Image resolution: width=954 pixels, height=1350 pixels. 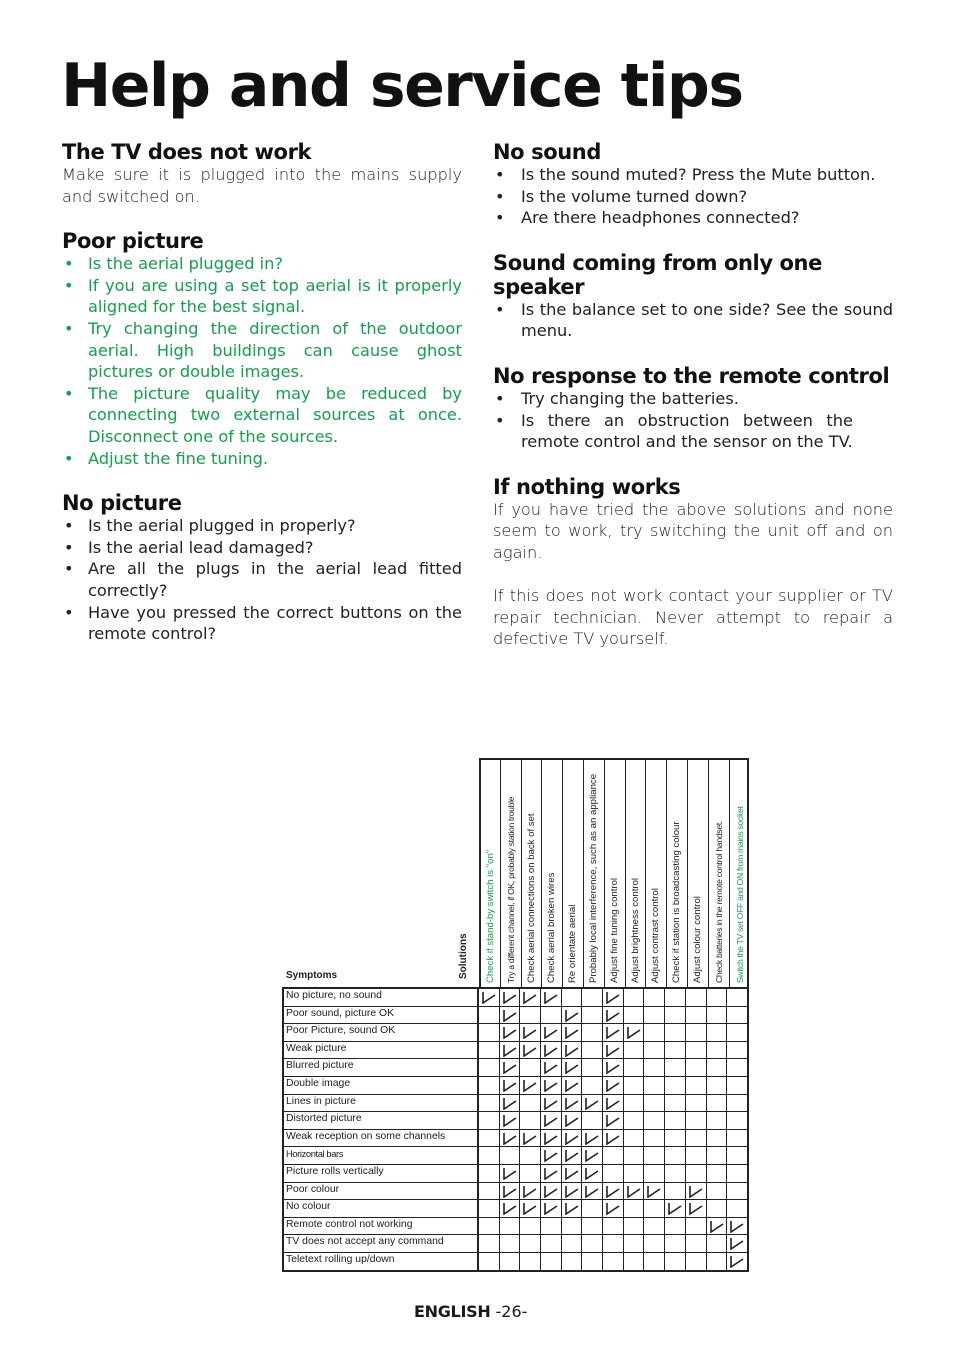 What do you see at coordinates (515, 1190) in the screenshot?
I see `table-row: Poor colour` at bounding box center [515, 1190].